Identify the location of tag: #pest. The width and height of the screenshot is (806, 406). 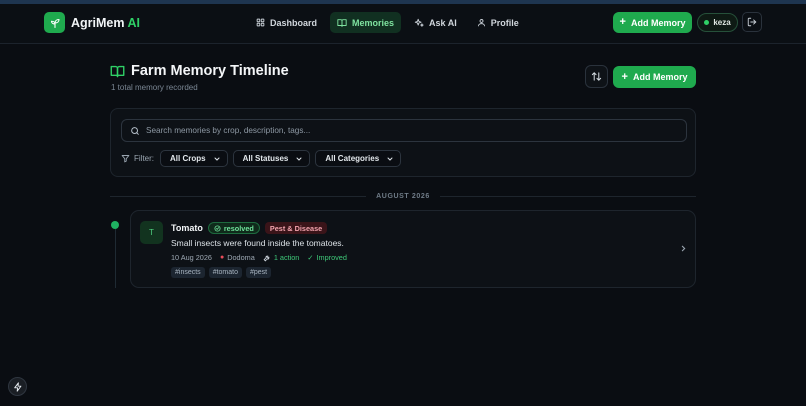
(258, 272).